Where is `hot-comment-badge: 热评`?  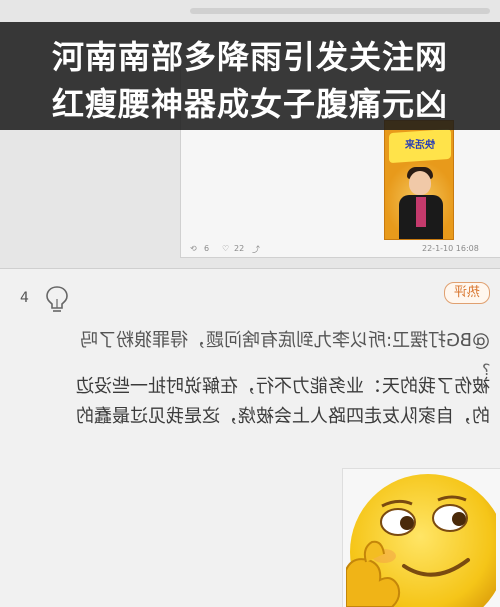
hot-comment-badge: 热评 is located at coordinates (467, 293).